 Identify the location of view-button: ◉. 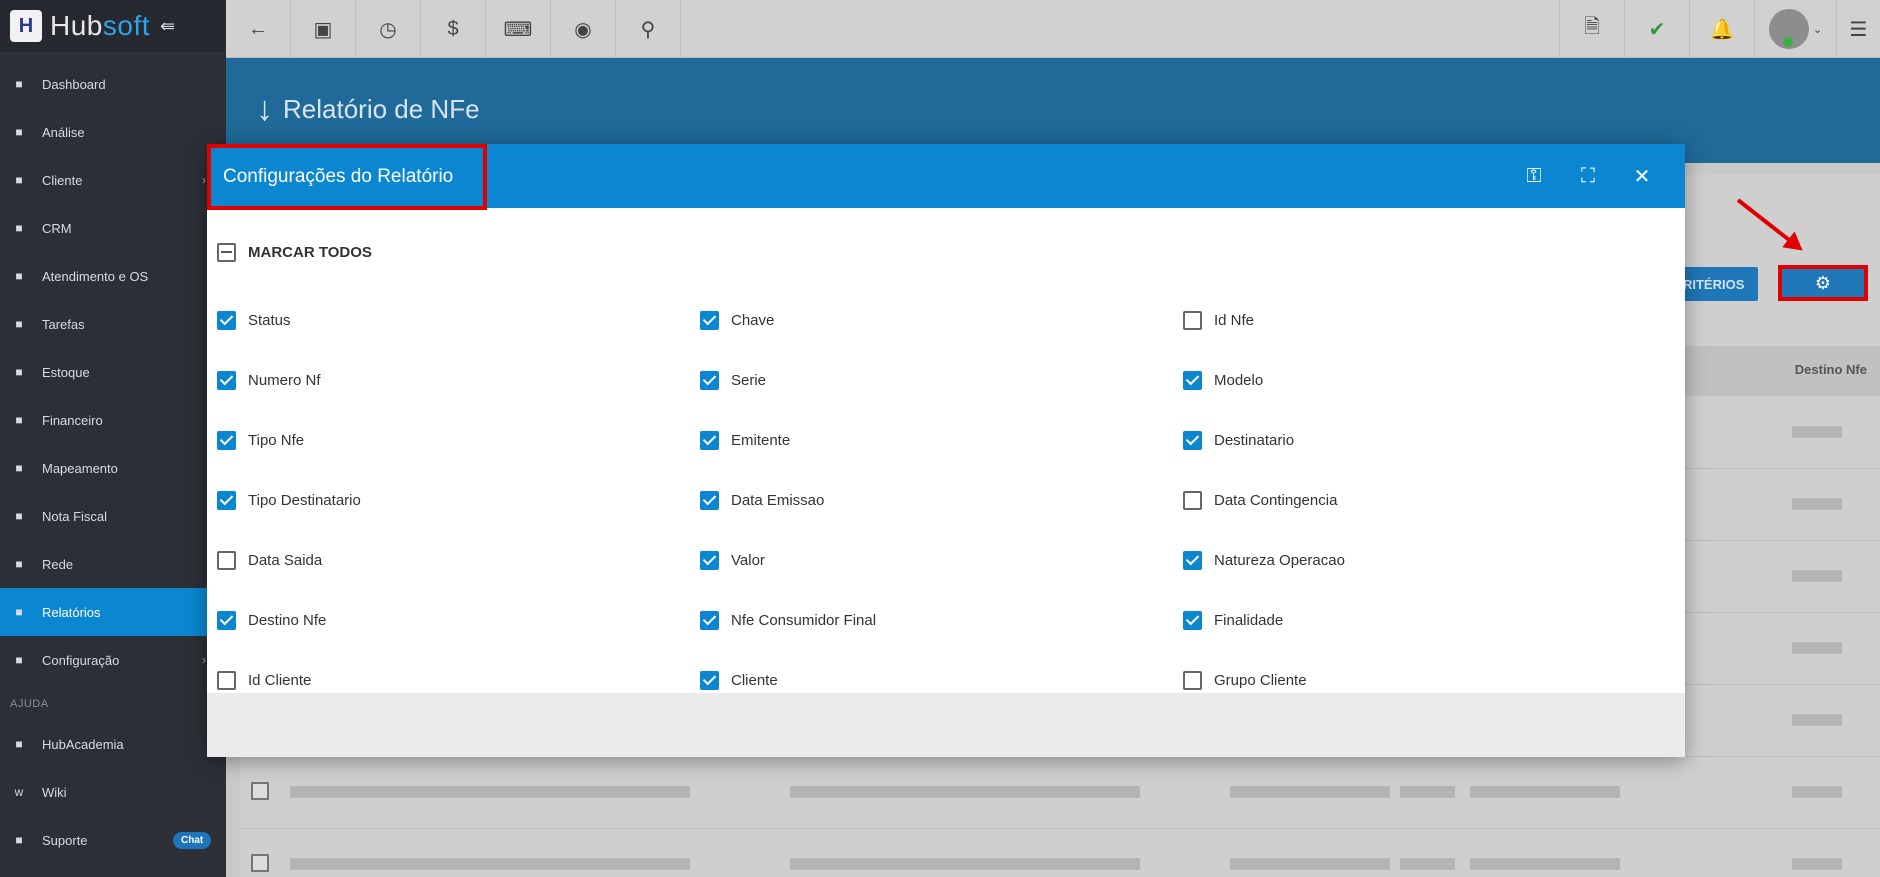
(583, 29).